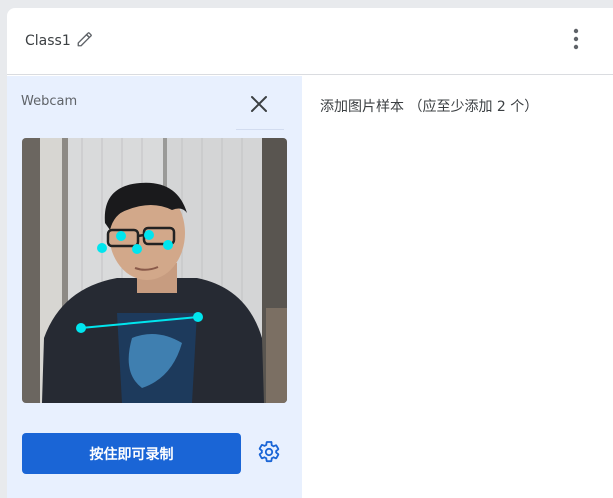  What do you see at coordinates (576, 39) in the screenshot?
I see `more-vert-icon` at bounding box center [576, 39].